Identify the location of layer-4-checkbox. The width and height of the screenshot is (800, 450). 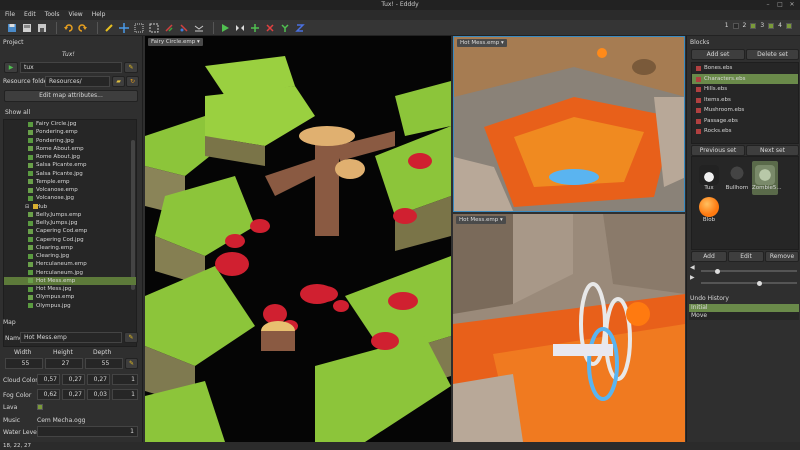
(789, 25).